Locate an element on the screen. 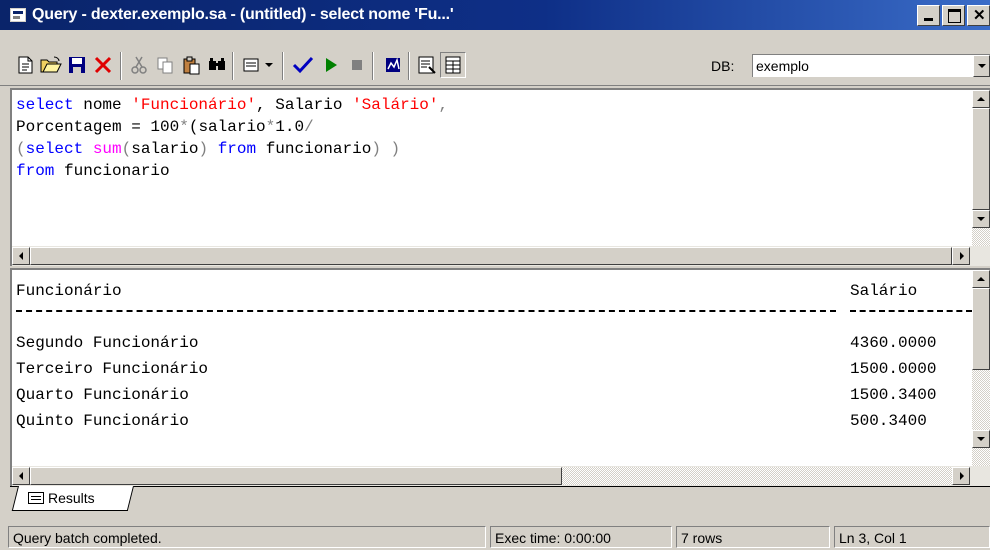  header-separator-col2 is located at coordinates (911, 311).